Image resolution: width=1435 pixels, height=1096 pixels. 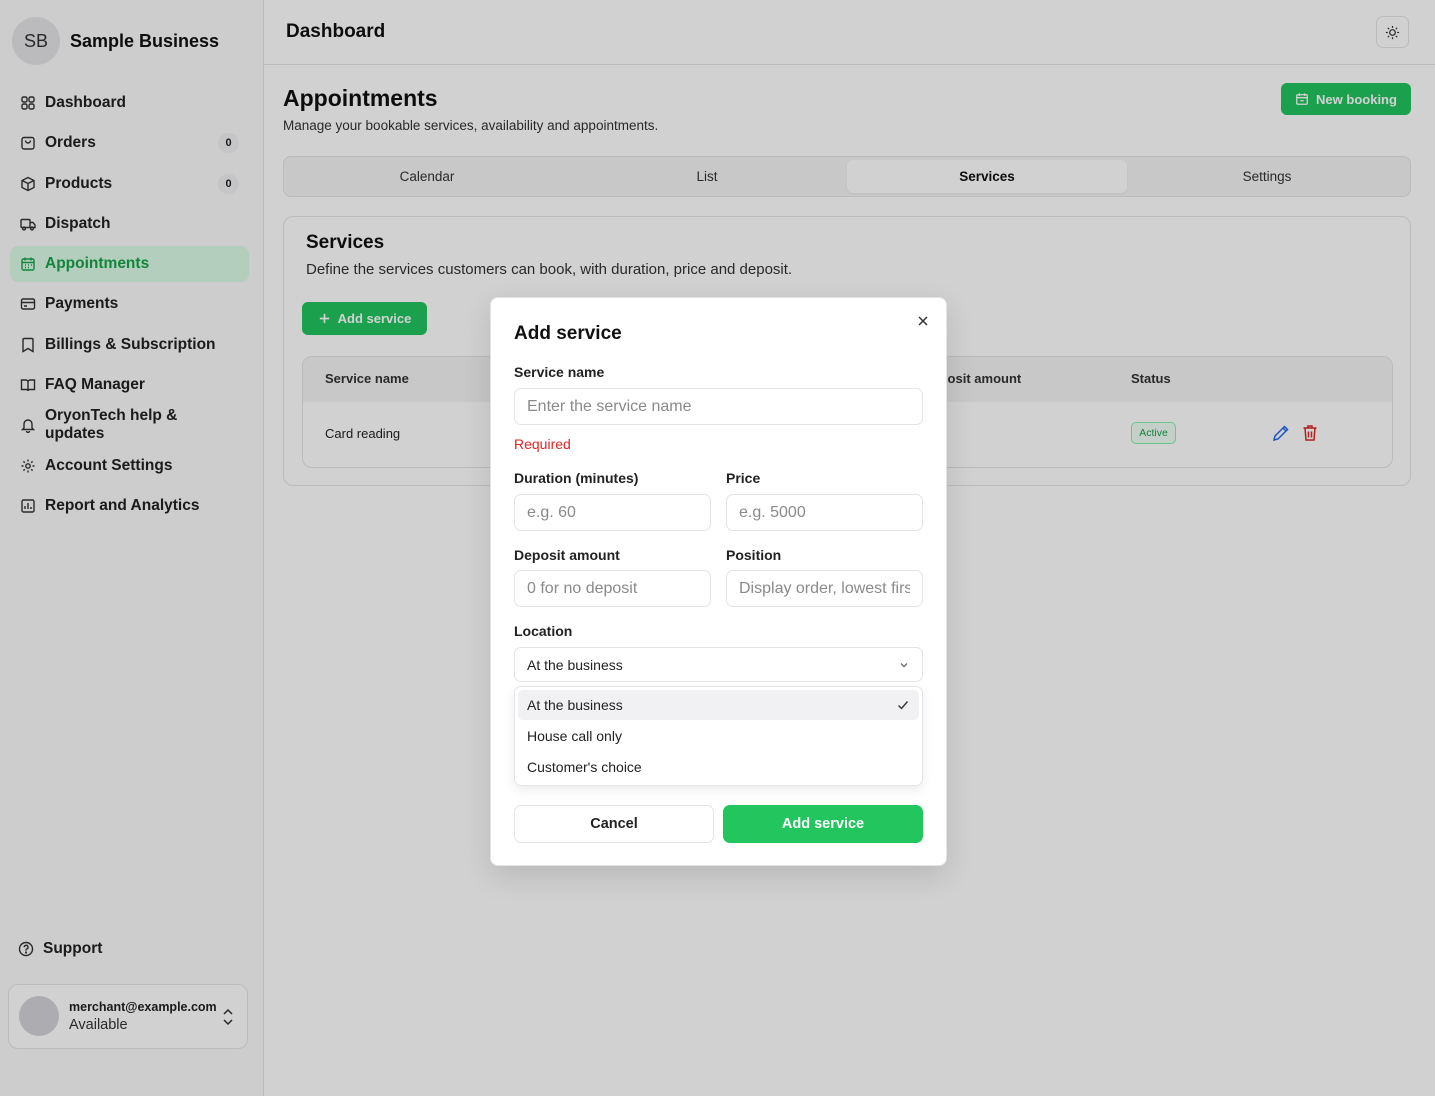 What do you see at coordinates (824, 512) in the screenshot?
I see `price-input` at bounding box center [824, 512].